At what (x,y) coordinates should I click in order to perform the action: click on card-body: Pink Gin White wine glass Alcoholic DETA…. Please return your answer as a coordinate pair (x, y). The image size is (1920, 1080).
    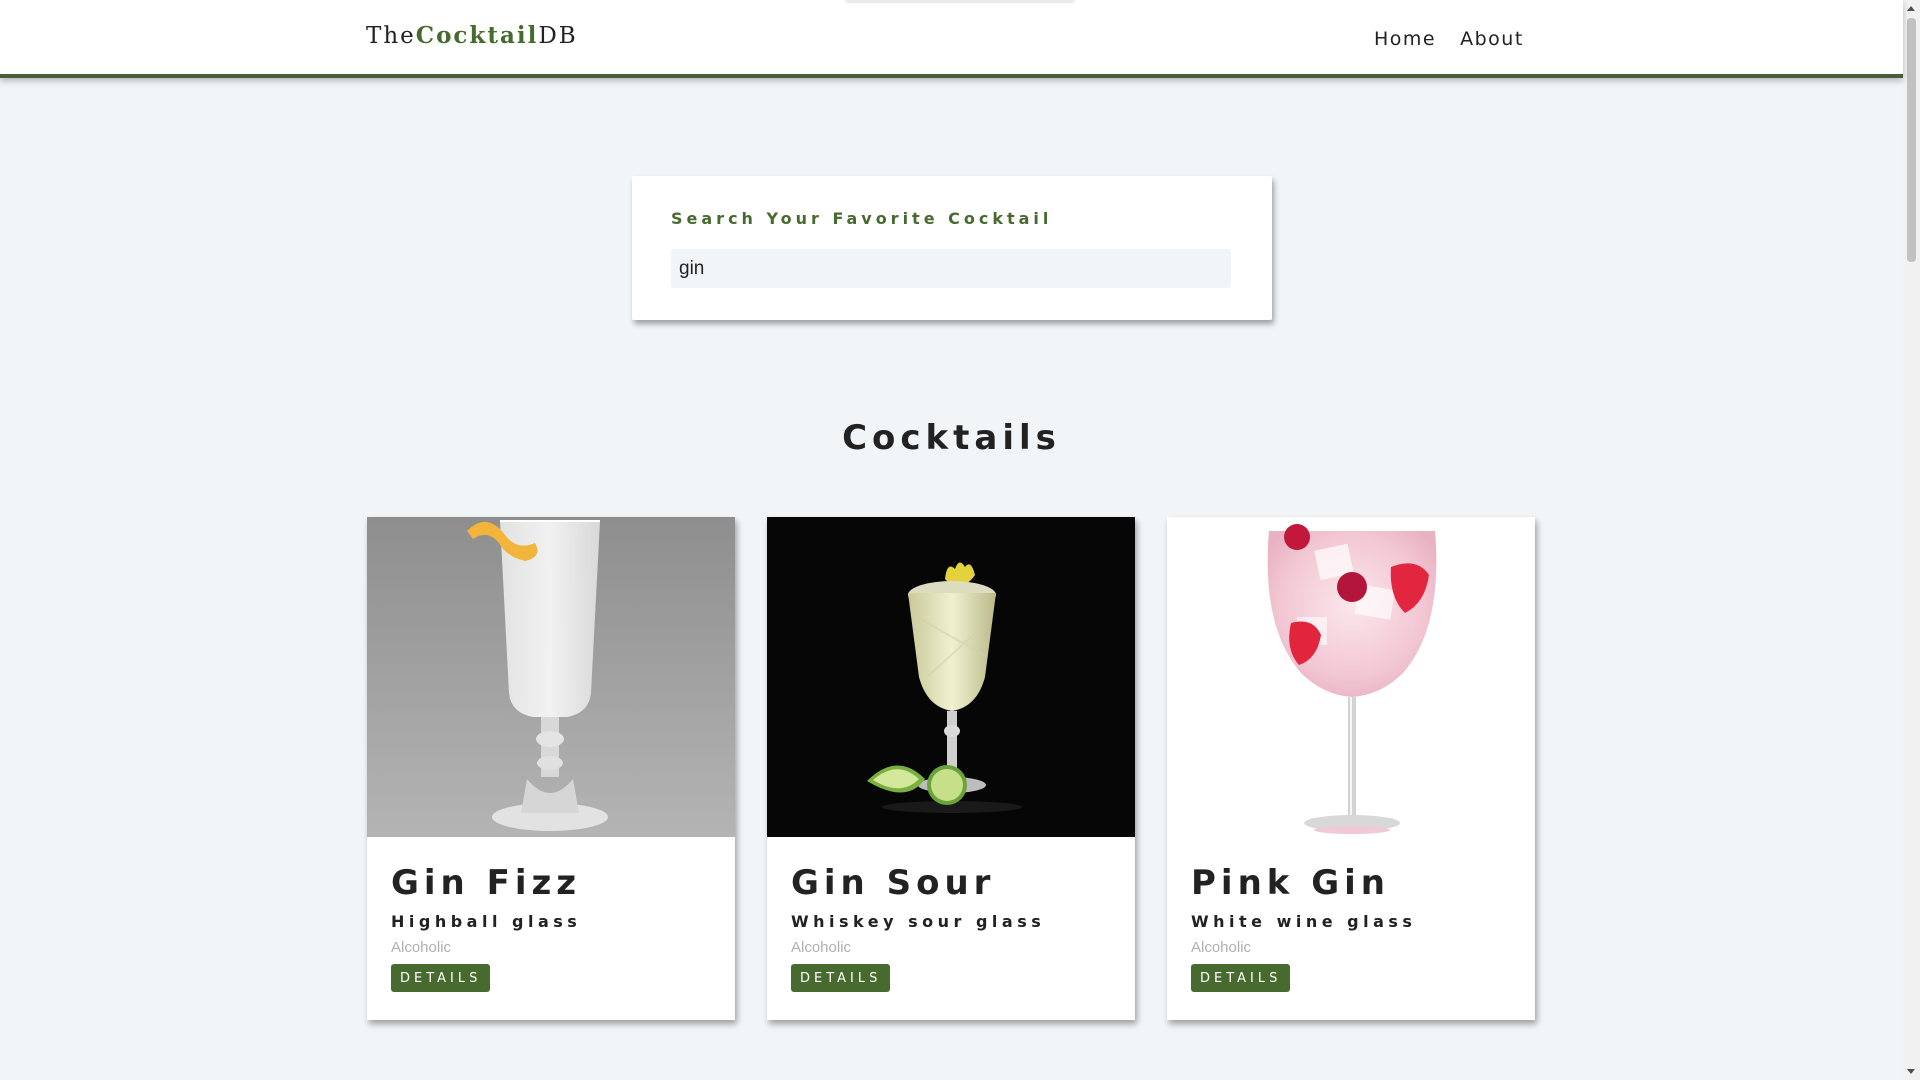
    Looking at the image, I should click on (1351, 914).